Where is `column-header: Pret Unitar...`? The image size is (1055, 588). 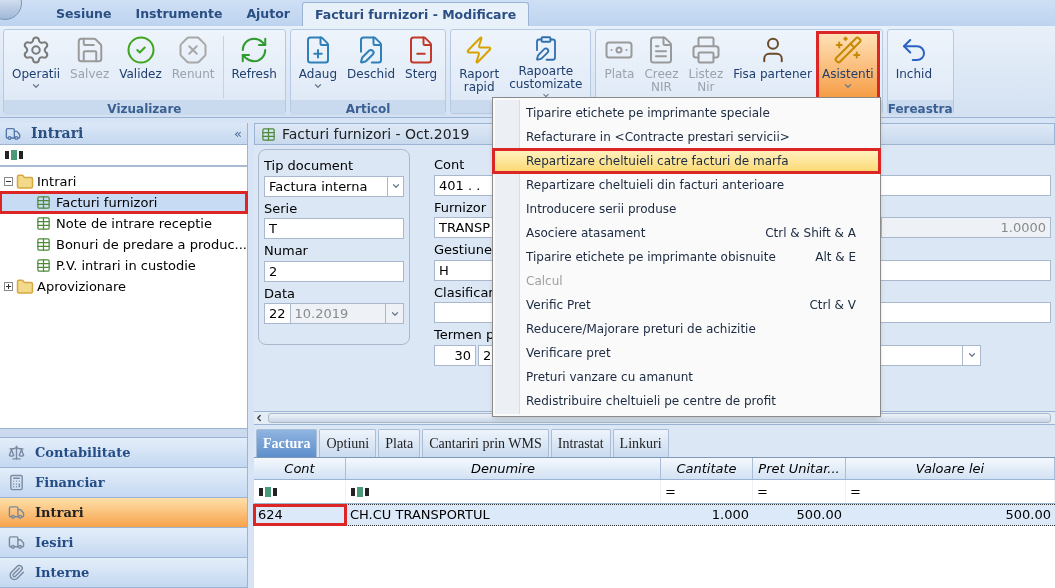 column-header: Pret Unitar... is located at coordinates (799, 468).